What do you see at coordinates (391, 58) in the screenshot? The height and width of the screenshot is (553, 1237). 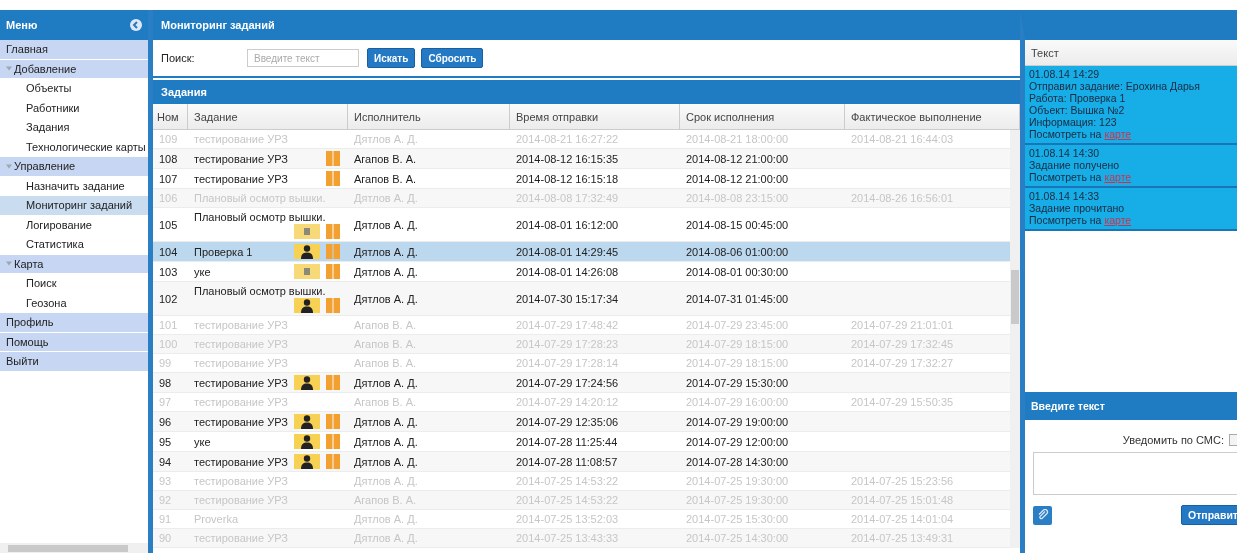 I see `search-button: Искать` at bounding box center [391, 58].